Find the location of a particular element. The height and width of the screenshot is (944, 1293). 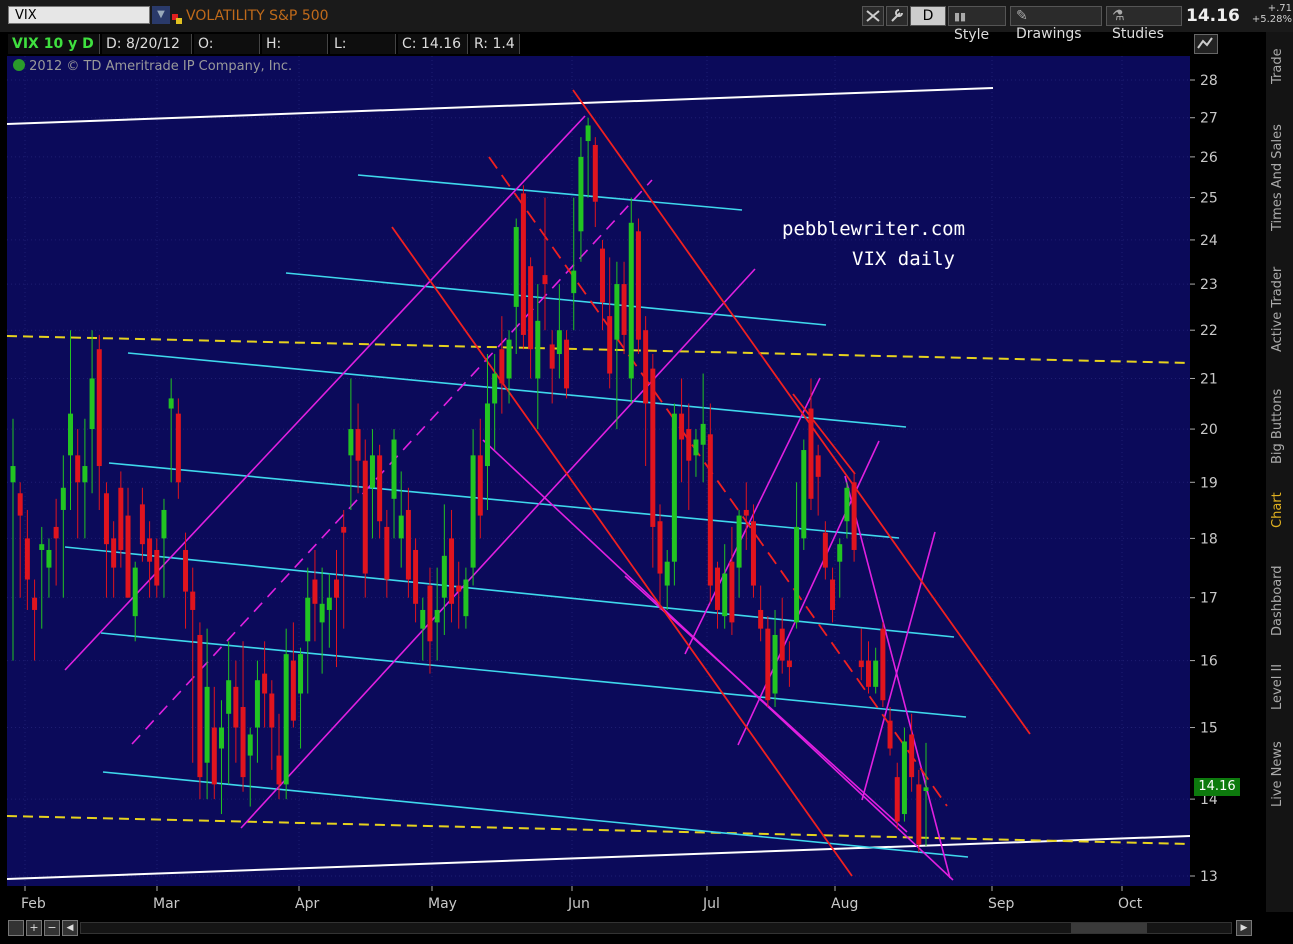

tab-trade: Trade is located at coordinates (1280, 66).